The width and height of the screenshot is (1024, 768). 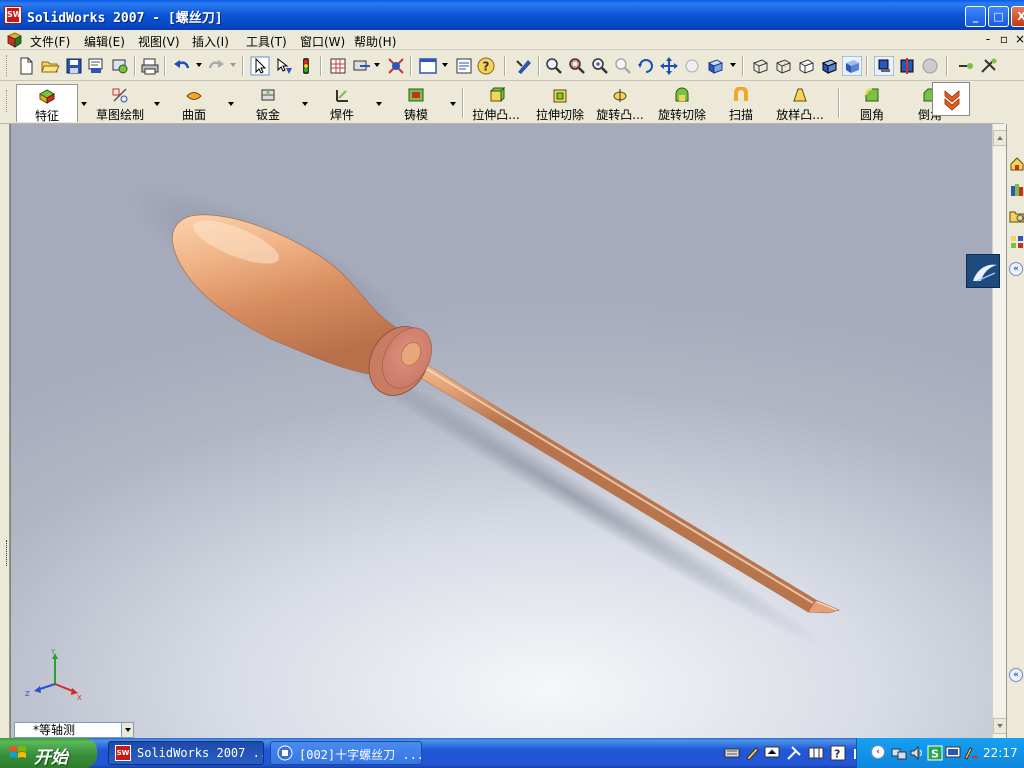 I want to click on solidworks-logo-icon: SW, so click(x=13, y=15).